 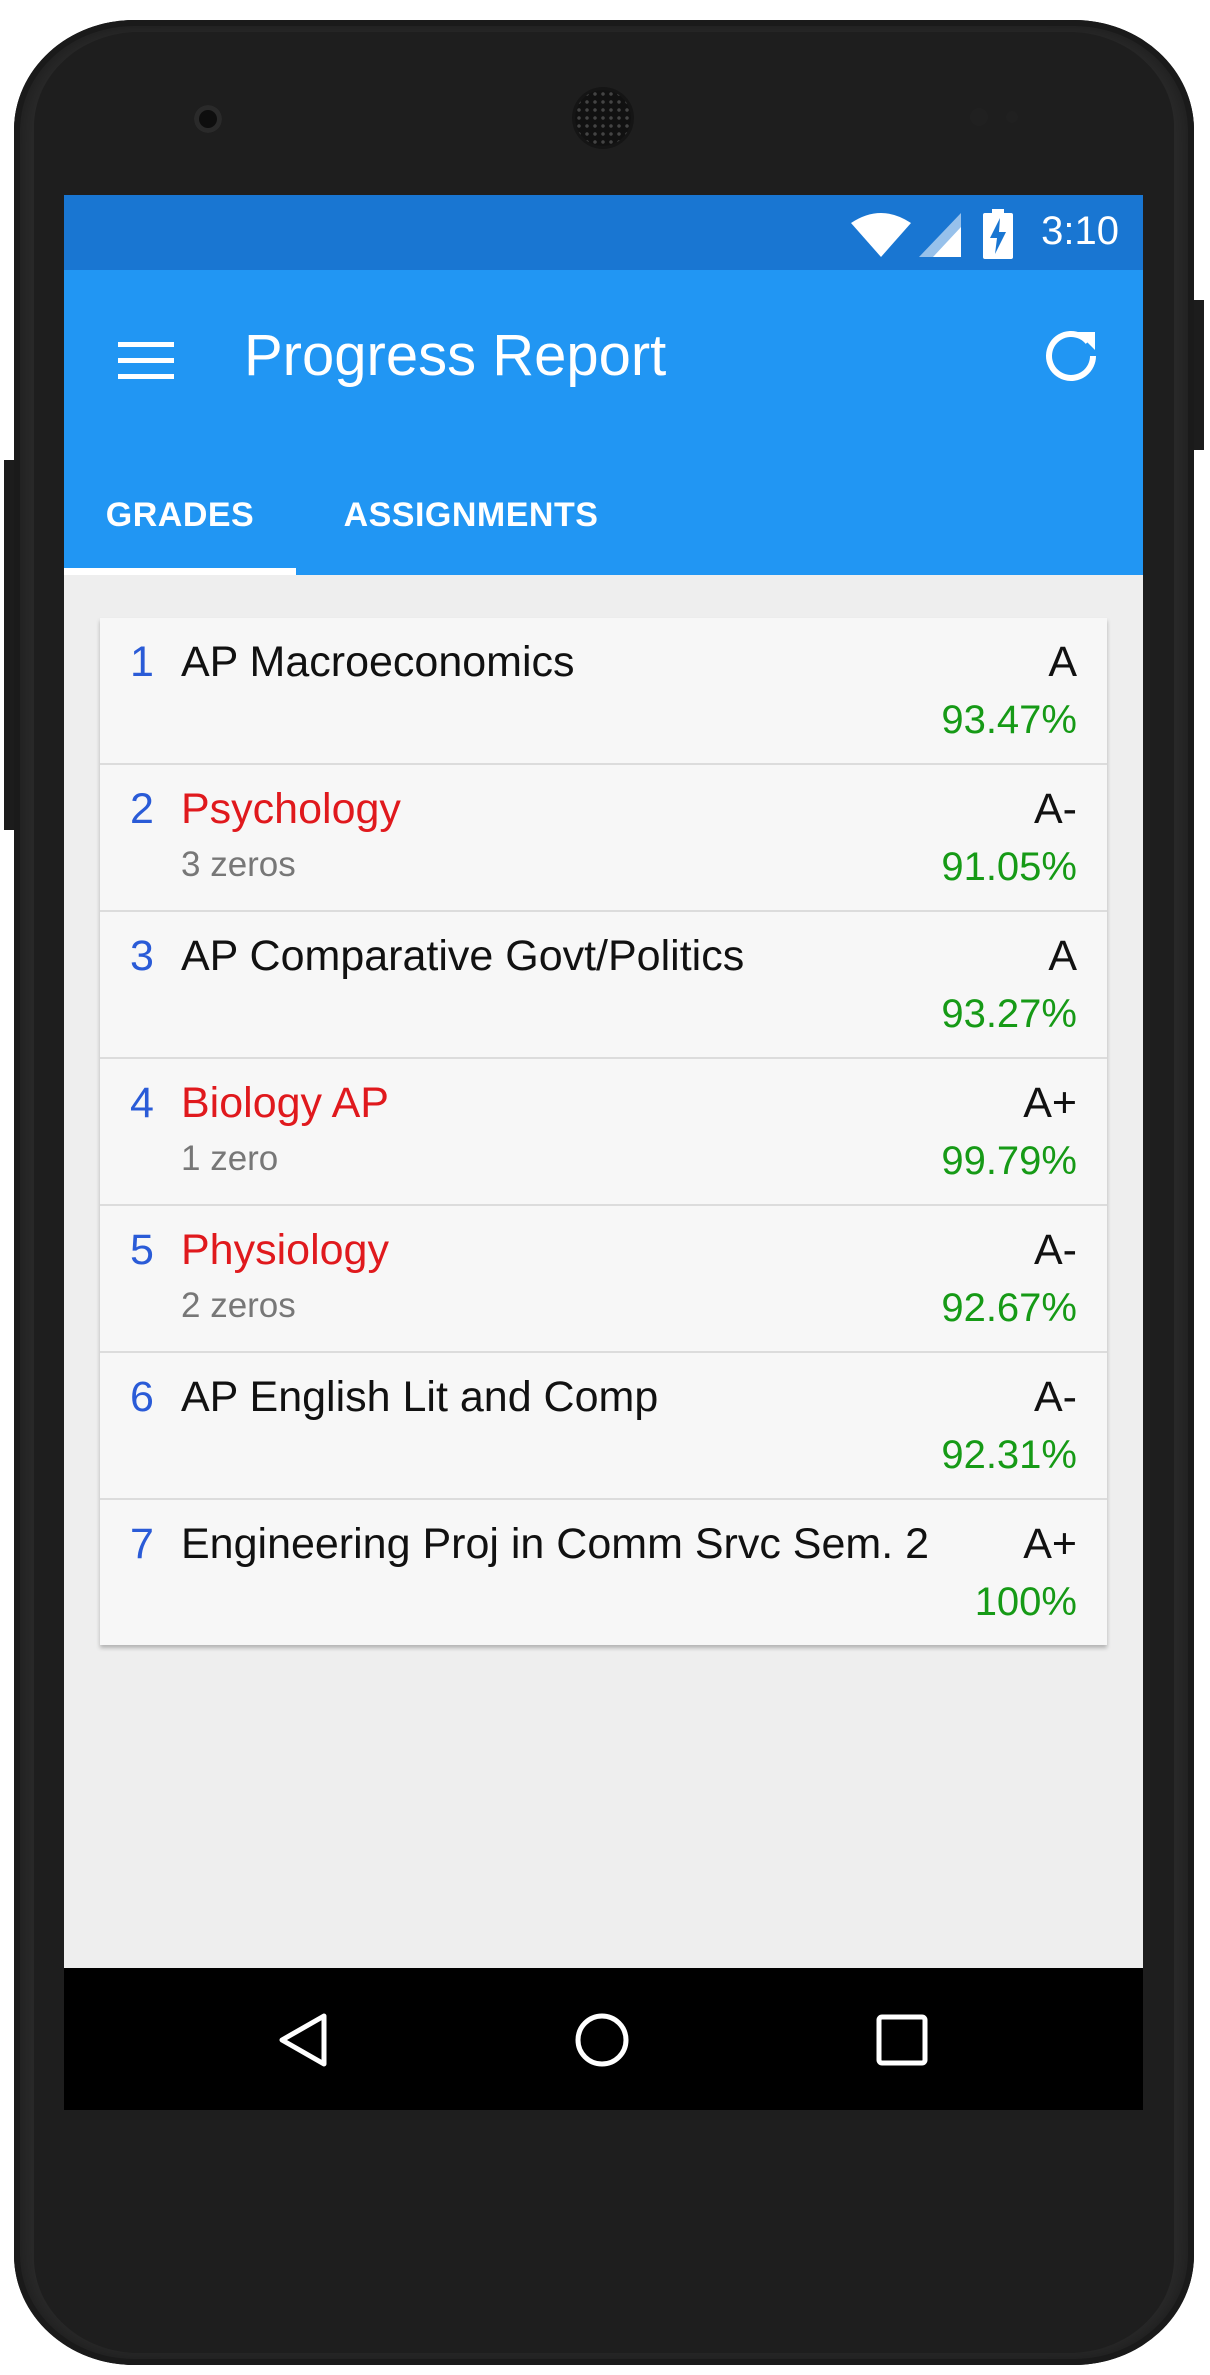 I want to click on selected-tab-indicator, so click(x=180, y=571).